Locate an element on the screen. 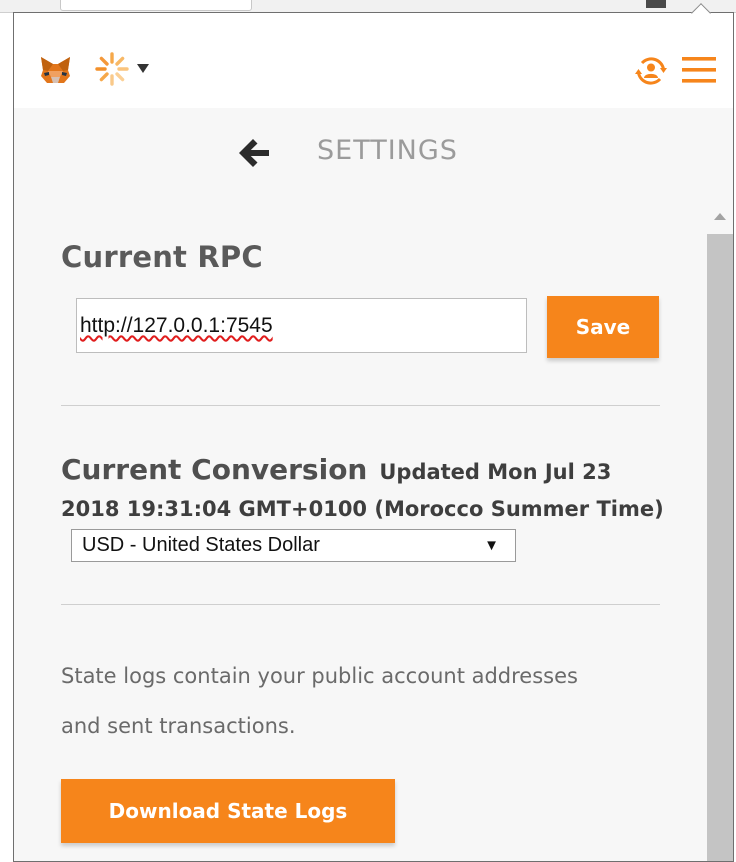 The image size is (736, 862). select-arrow-icon: ▼ is located at coordinates (491, 545).